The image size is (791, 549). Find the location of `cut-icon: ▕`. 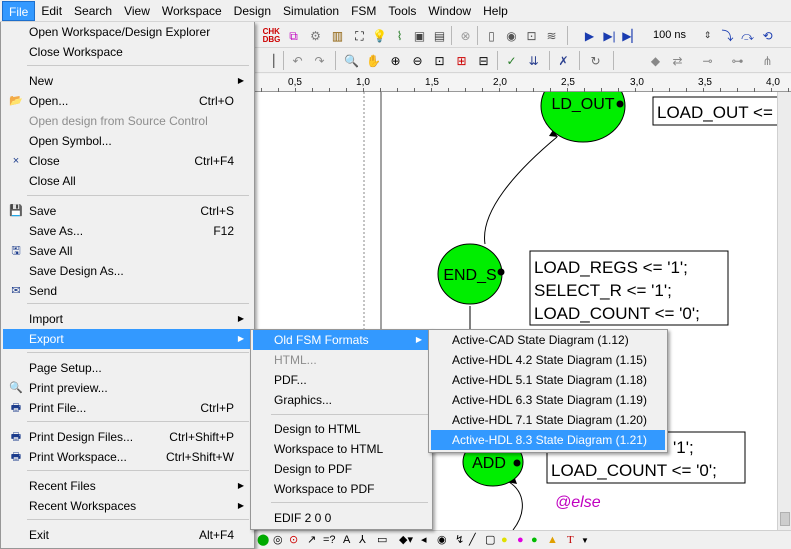

cut-icon: ▕ is located at coordinates (269, 60).